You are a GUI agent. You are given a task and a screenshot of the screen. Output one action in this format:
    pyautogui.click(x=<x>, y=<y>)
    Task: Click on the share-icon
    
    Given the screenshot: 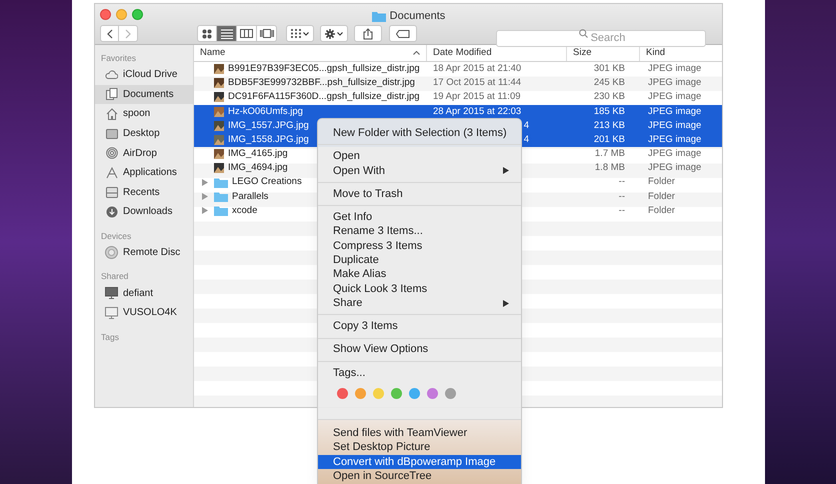 What is the action you would take?
    pyautogui.click(x=368, y=34)
    